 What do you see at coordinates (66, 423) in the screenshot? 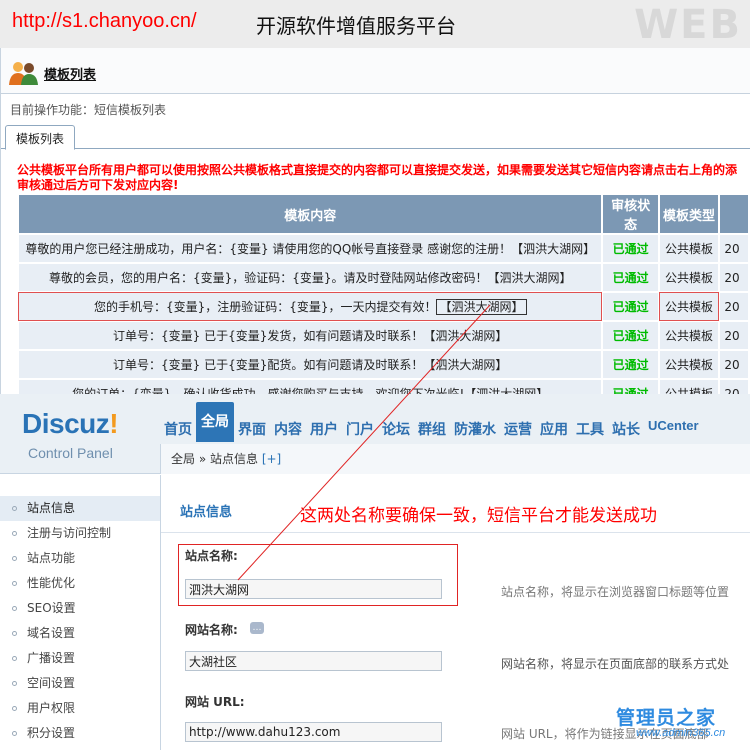
I see `discuz-logo-text: Discuz` at bounding box center [66, 423].